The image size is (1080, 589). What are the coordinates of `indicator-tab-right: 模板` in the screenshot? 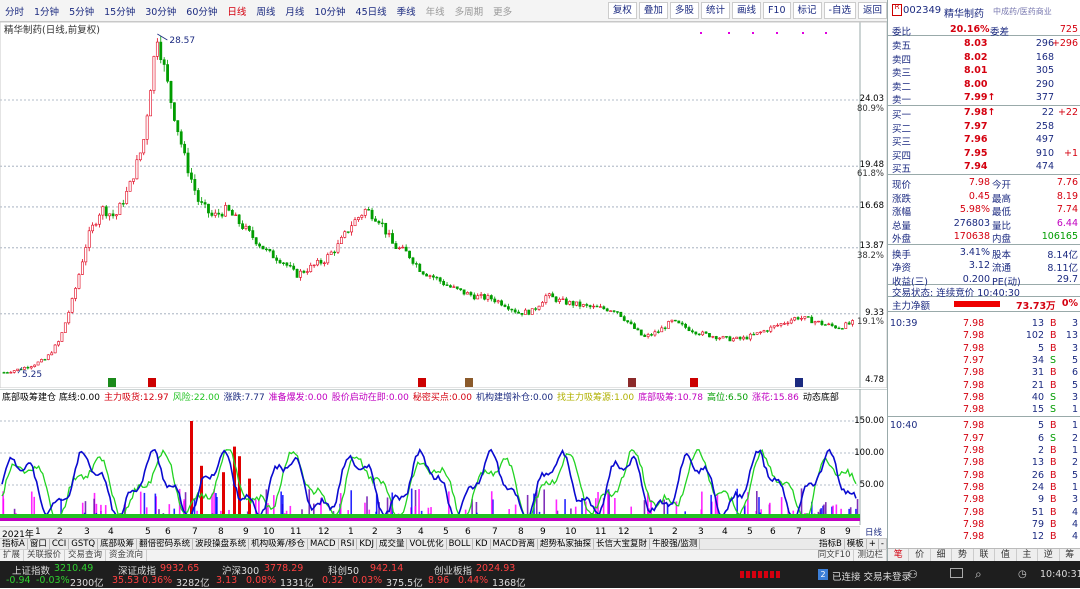 It's located at (856, 544).